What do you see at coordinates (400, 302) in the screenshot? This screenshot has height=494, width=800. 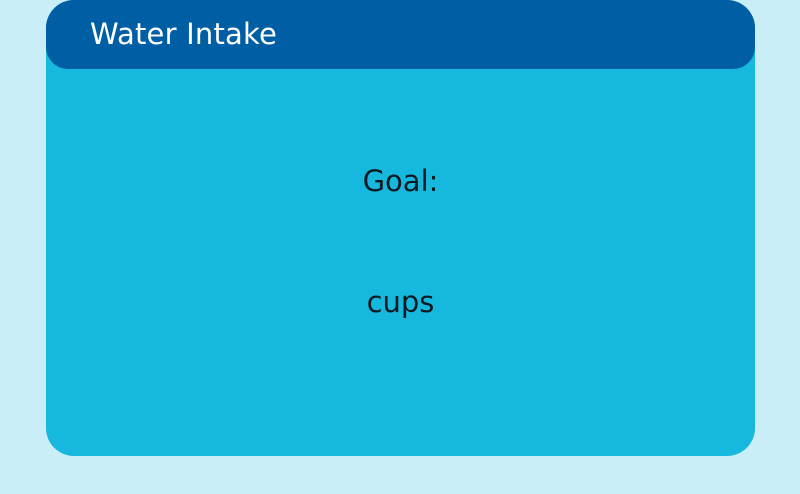 I see `unit-label: cups` at bounding box center [400, 302].